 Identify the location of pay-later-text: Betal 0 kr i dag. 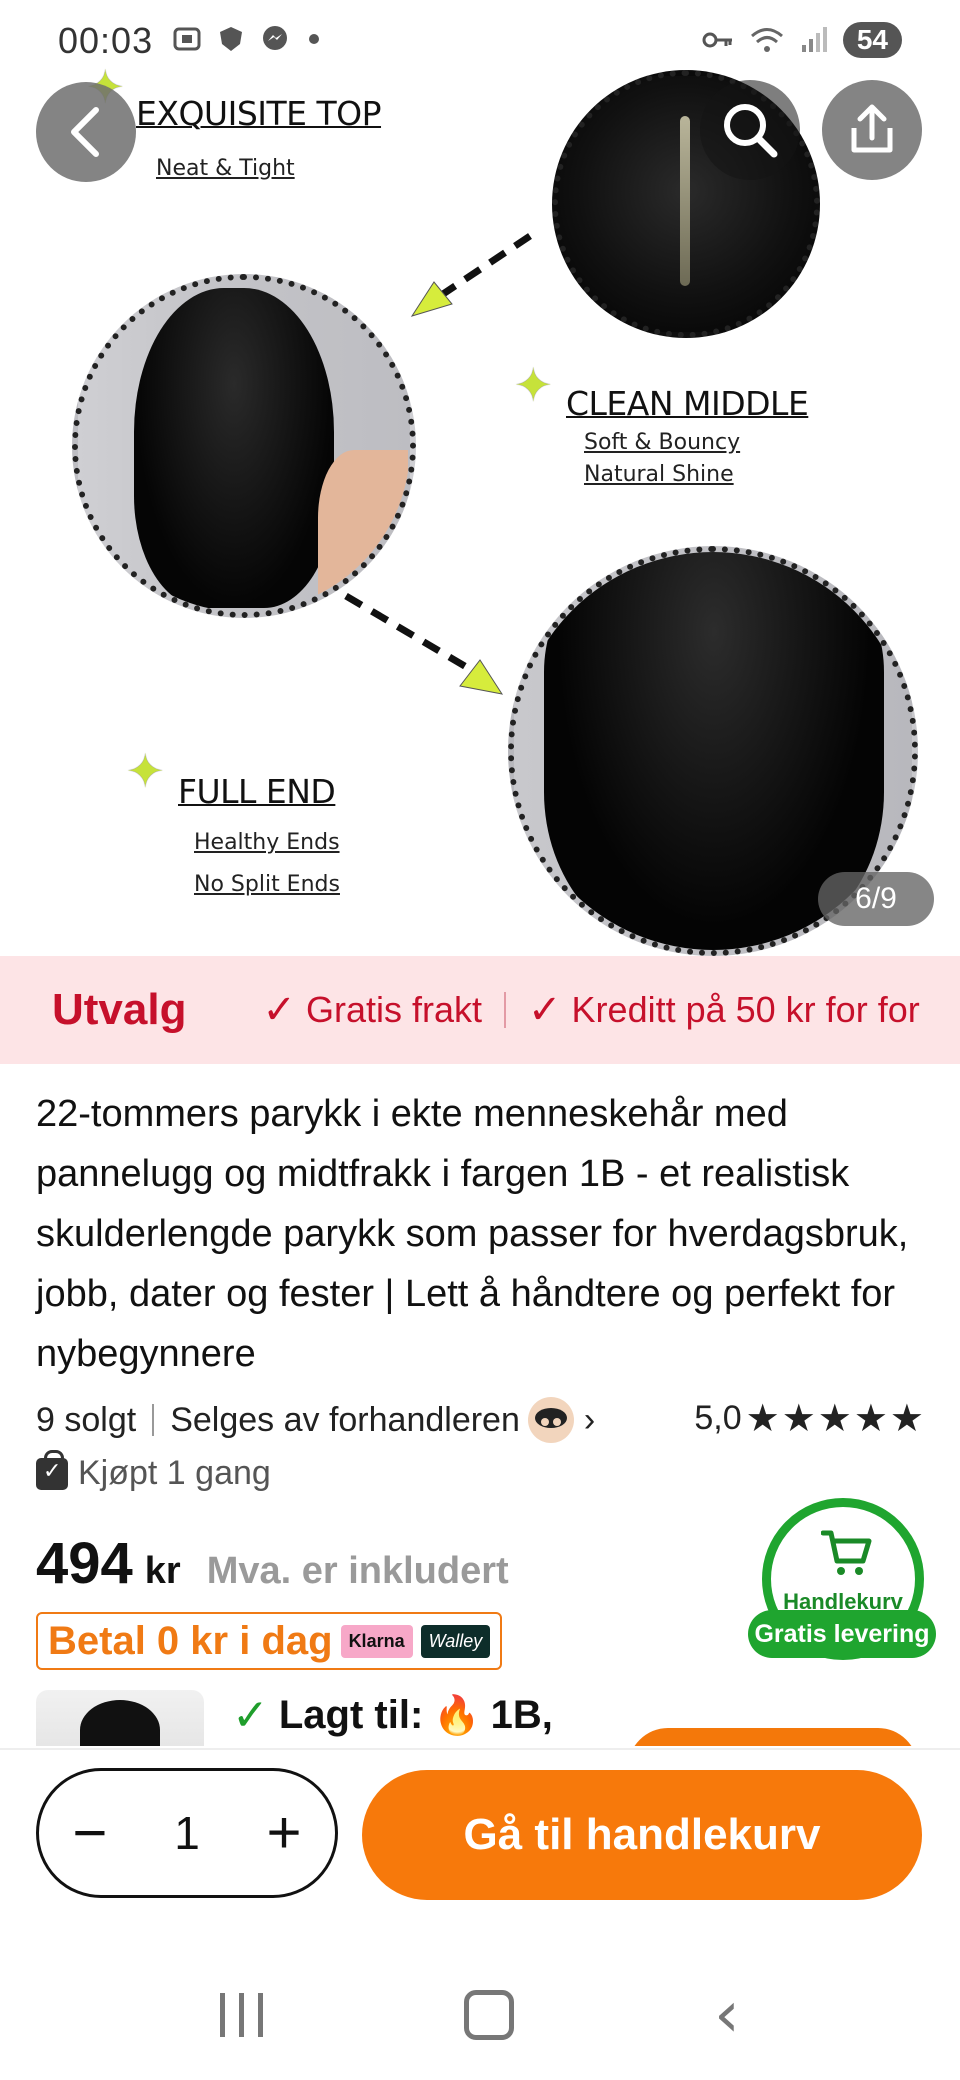
(190, 1640).